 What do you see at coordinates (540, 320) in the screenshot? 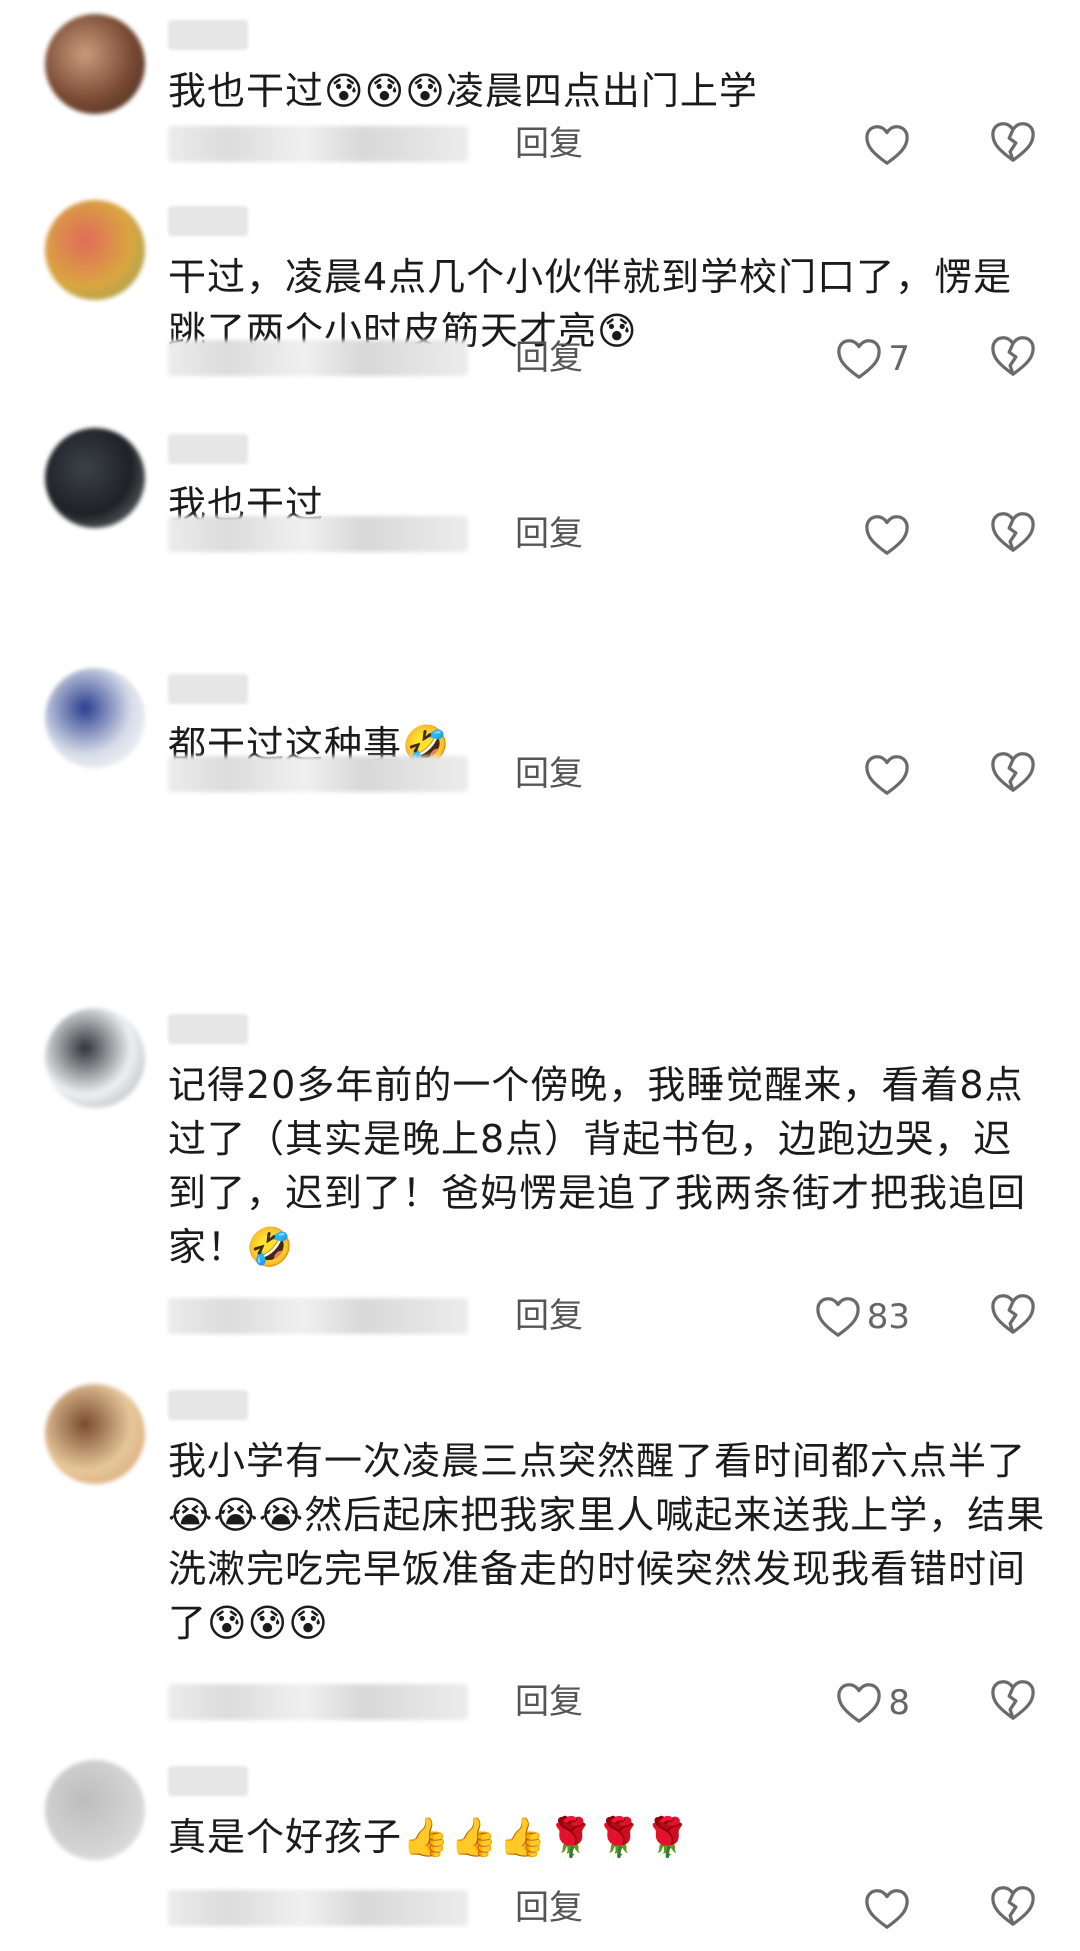
I see `comment-item: 干过，凌晨4点几个小伙伴就到学校门口了，愣是跳了两个小时皮筋天才亮😰 回复 7` at bounding box center [540, 320].